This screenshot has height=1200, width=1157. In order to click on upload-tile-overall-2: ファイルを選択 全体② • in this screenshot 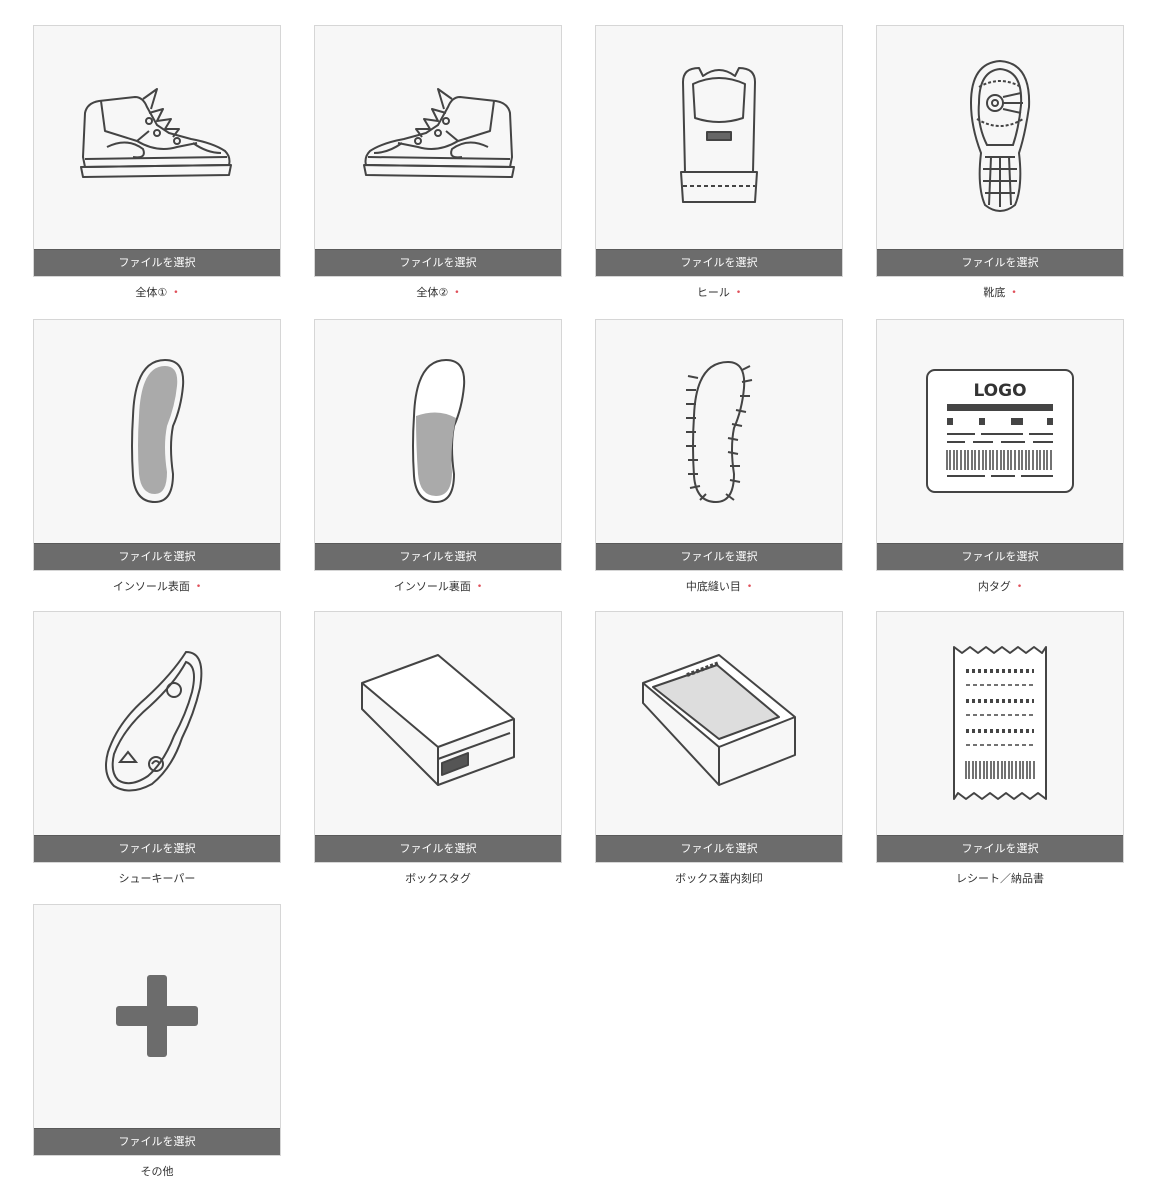, I will do `click(438, 162)`.